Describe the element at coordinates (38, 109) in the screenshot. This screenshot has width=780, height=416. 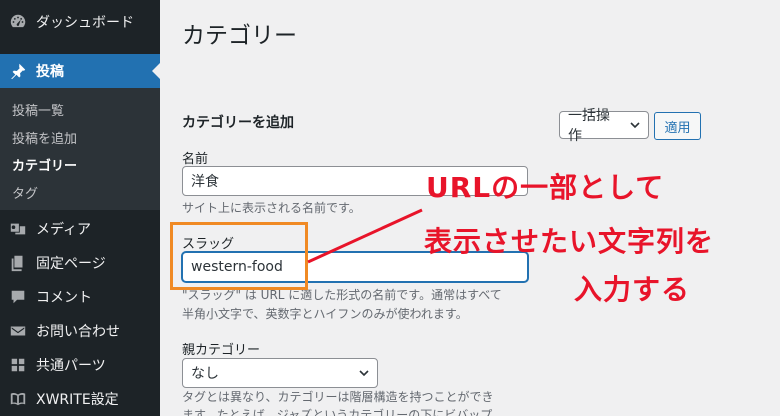
I see `submenu-all-posts: 投稿一覧` at that location.